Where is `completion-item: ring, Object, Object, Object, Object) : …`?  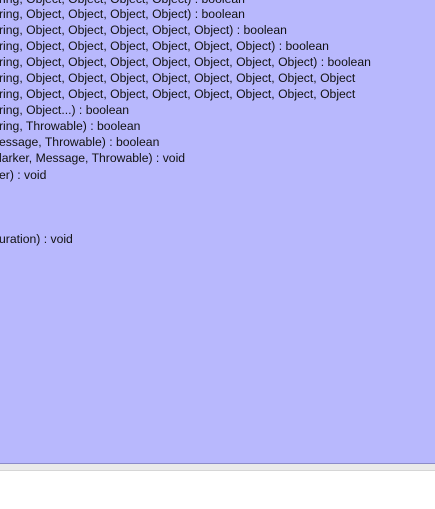
completion-item: ring, Object, Object, Object, Object) : … is located at coordinates (122, 14).